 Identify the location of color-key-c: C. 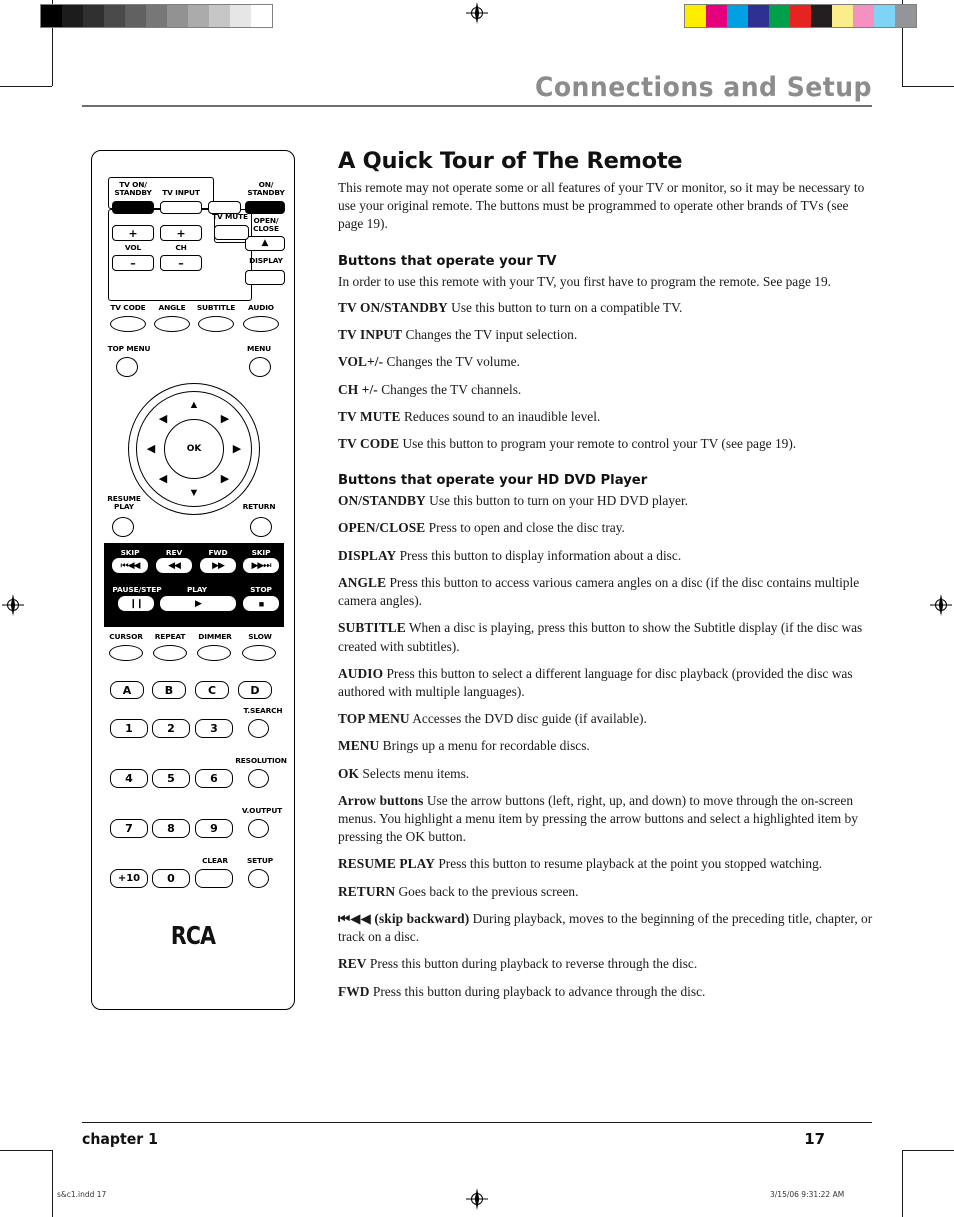
(212, 690).